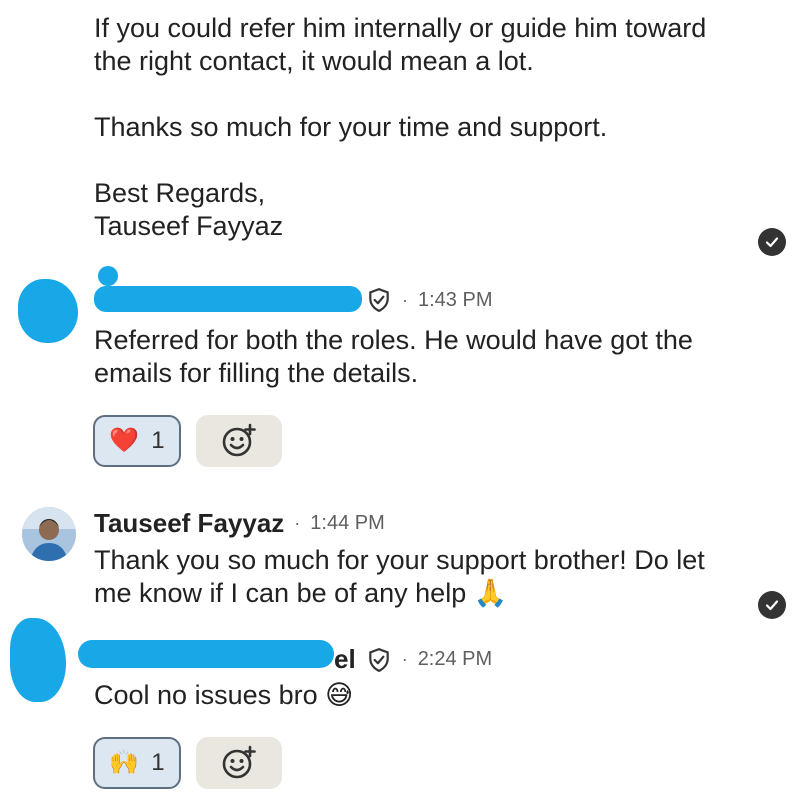  What do you see at coordinates (413, 659) in the screenshot?
I see `message-meta: el · 2:24 PM` at bounding box center [413, 659].